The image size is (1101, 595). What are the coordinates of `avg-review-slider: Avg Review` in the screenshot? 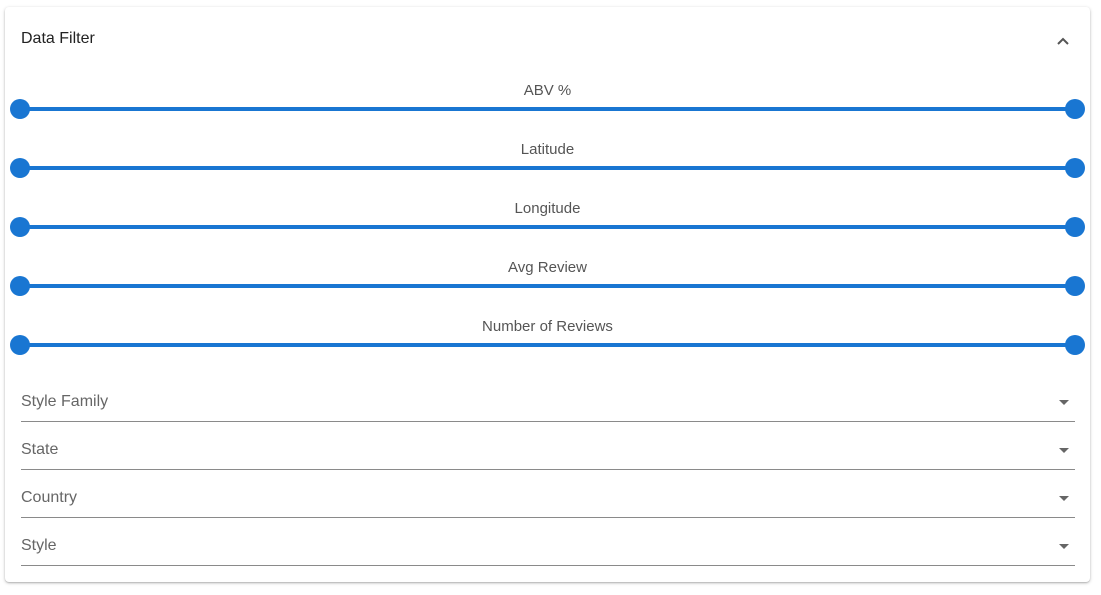 It's located at (547, 284).